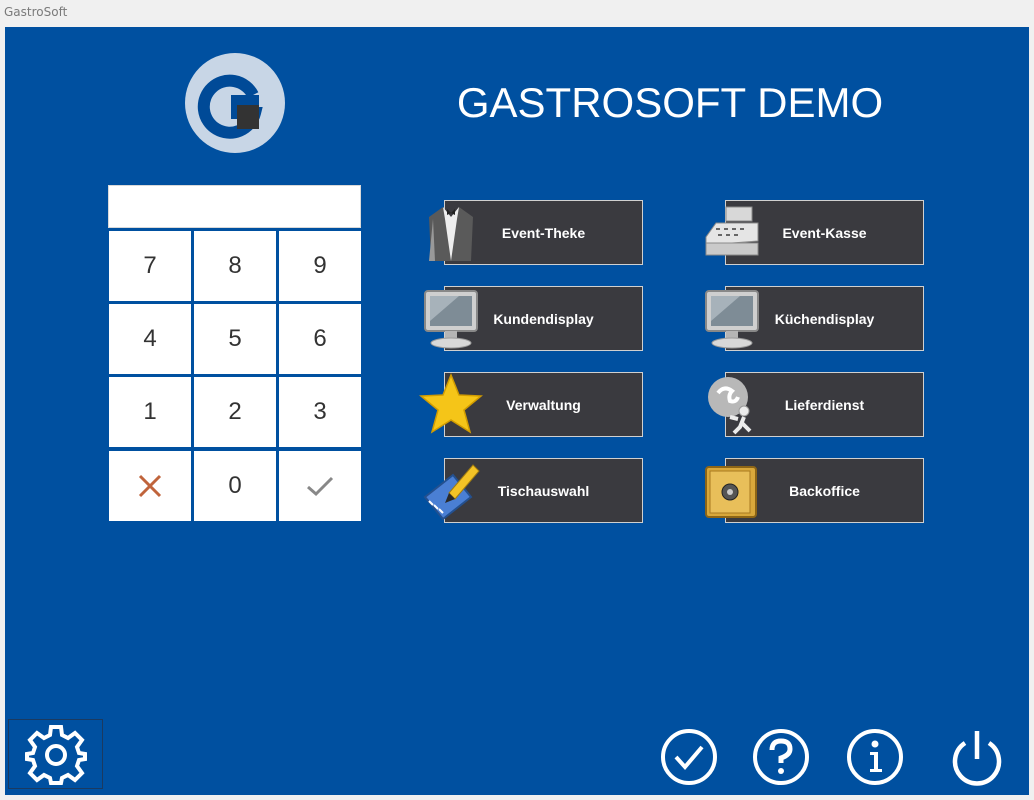 The height and width of the screenshot is (800, 1034). I want to click on safe-icon, so click(731, 492).